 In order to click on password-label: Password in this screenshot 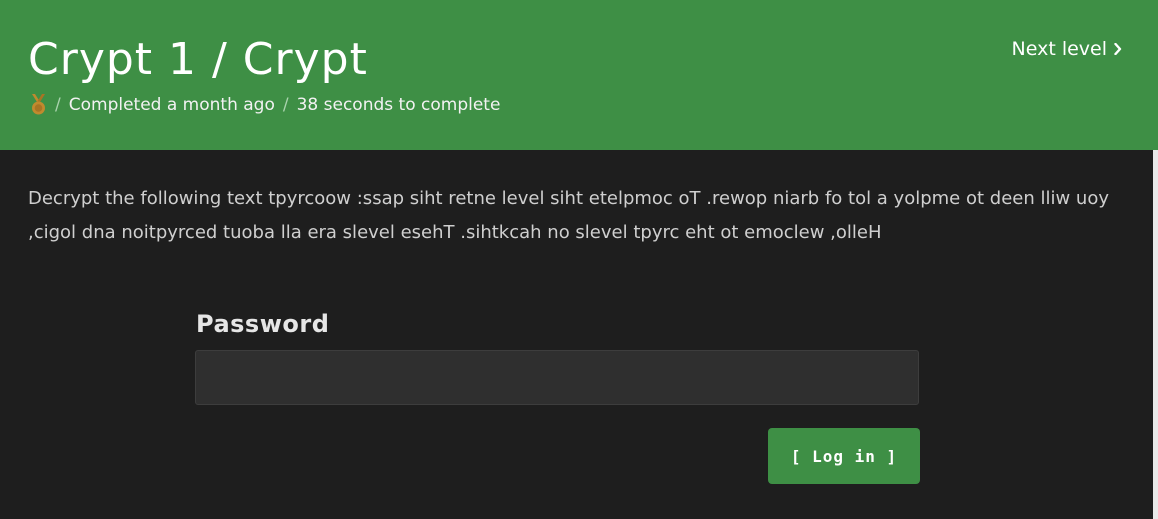, I will do `click(263, 324)`.